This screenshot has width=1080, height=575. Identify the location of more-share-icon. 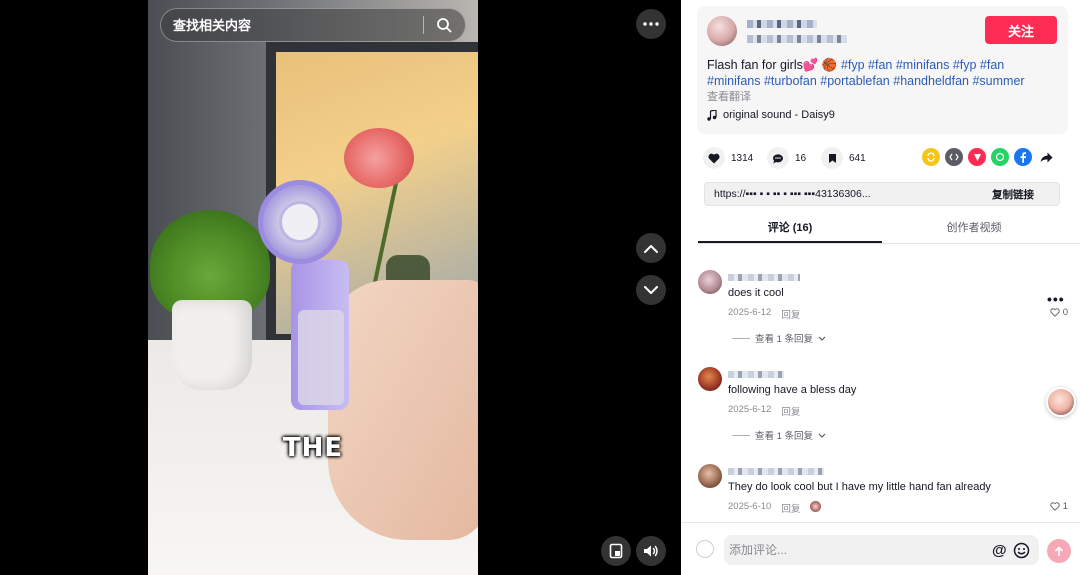
(1046, 157).